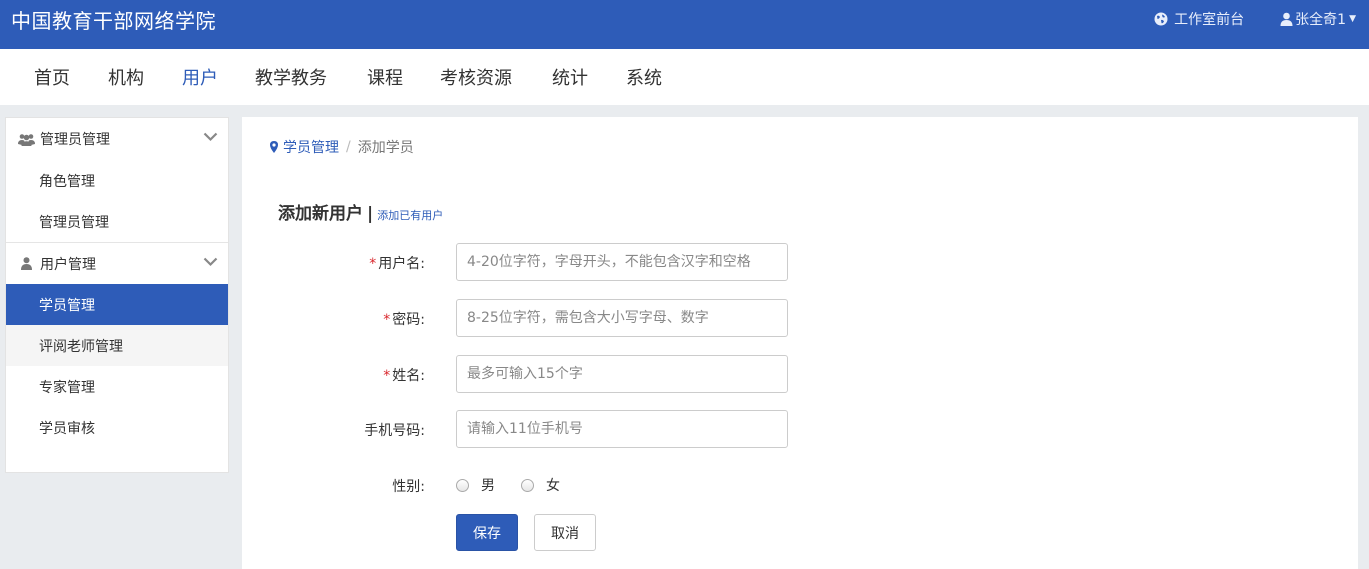  What do you see at coordinates (644, 77) in the screenshot?
I see `nav-item-system: 系统` at bounding box center [644, 77].